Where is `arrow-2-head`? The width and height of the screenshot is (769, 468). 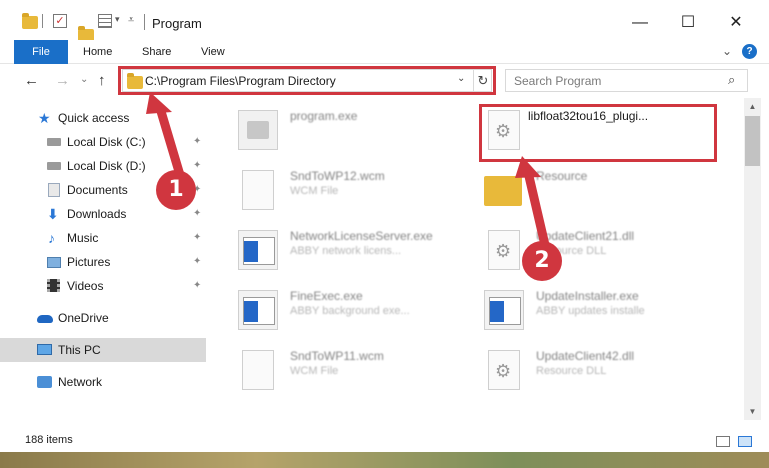 arrow-2-head is located at coordinates (528, 167).